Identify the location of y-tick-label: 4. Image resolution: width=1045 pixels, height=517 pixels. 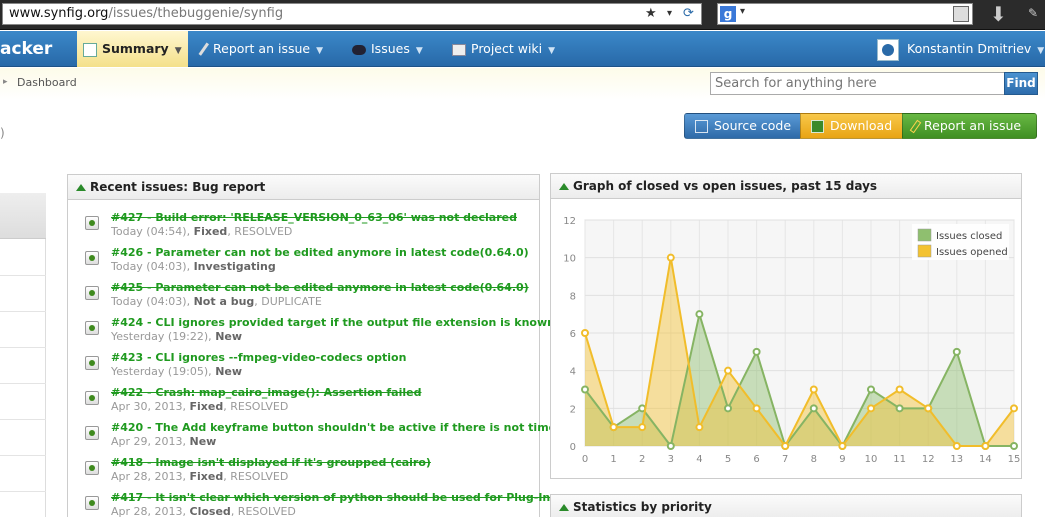
(573, 372).